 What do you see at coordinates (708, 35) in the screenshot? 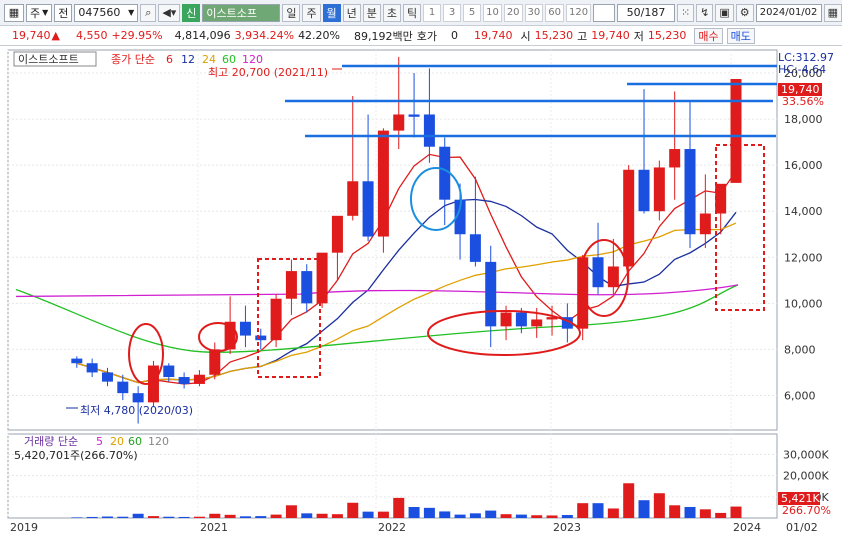
I see `buy-button: 매수` at bounding box center [708, 35].